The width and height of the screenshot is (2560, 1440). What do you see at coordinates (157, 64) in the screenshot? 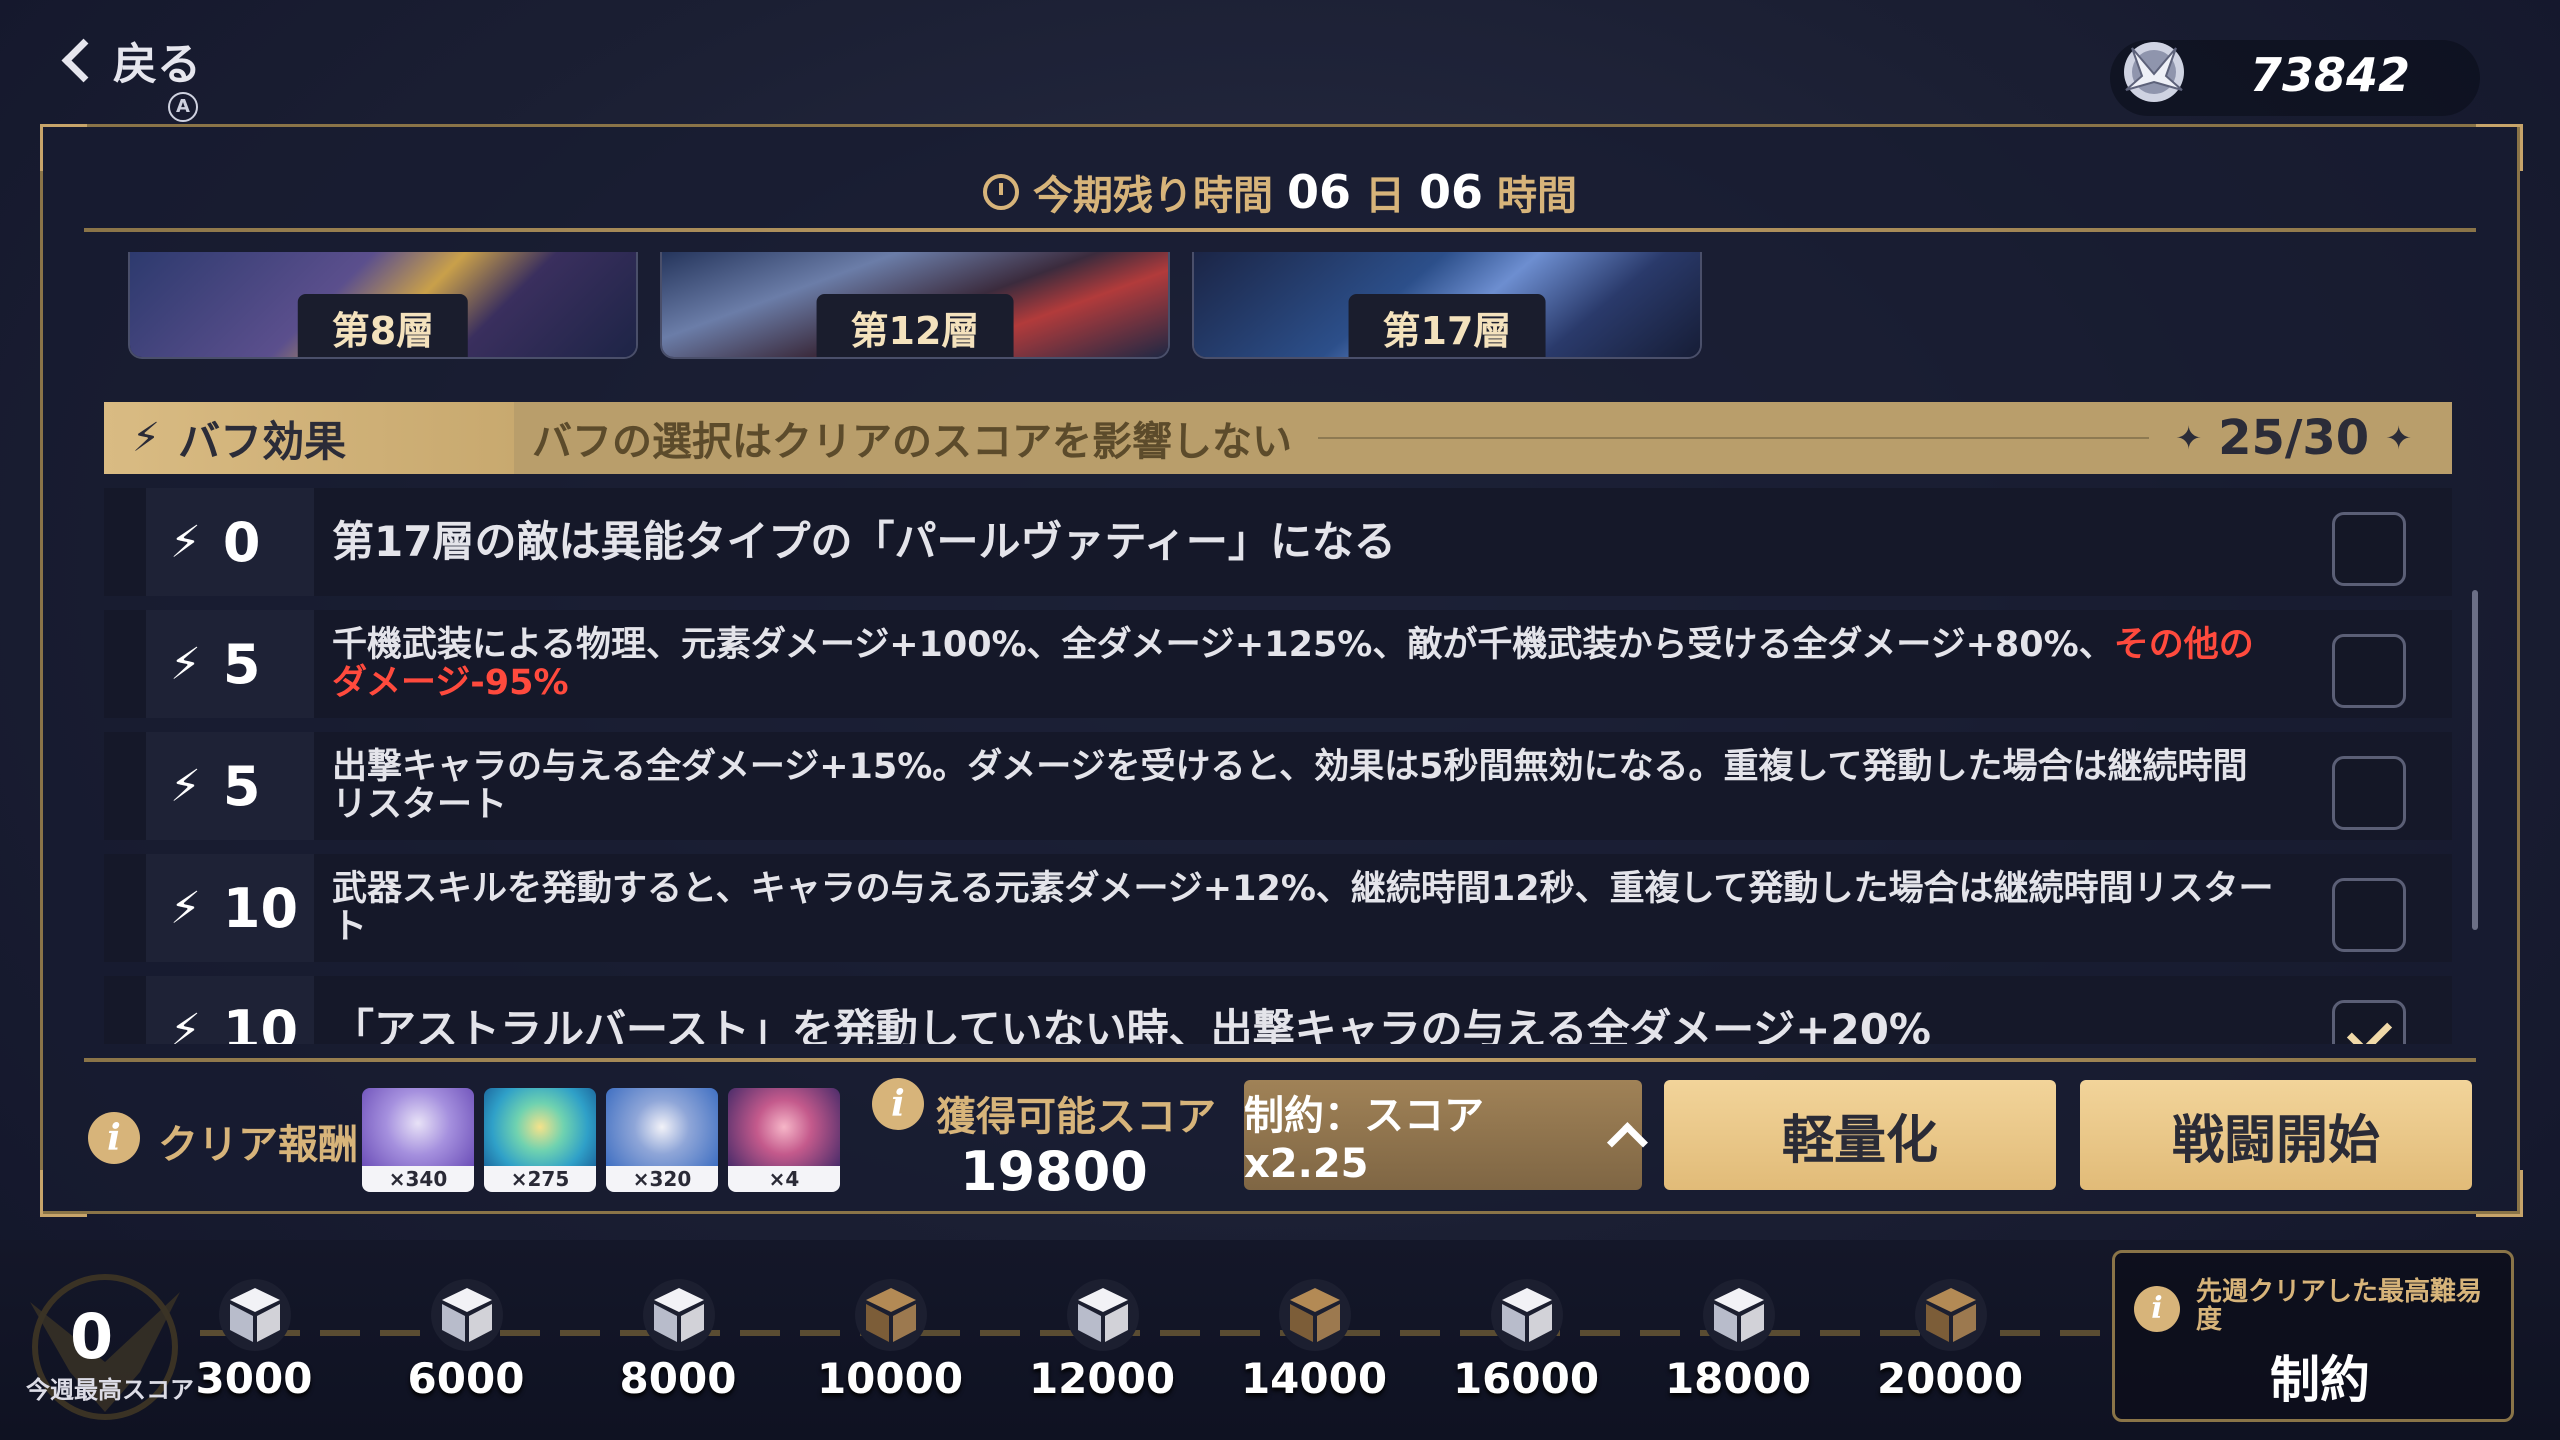
I see `back-label: 戻る` at bounding box center [157, 64].